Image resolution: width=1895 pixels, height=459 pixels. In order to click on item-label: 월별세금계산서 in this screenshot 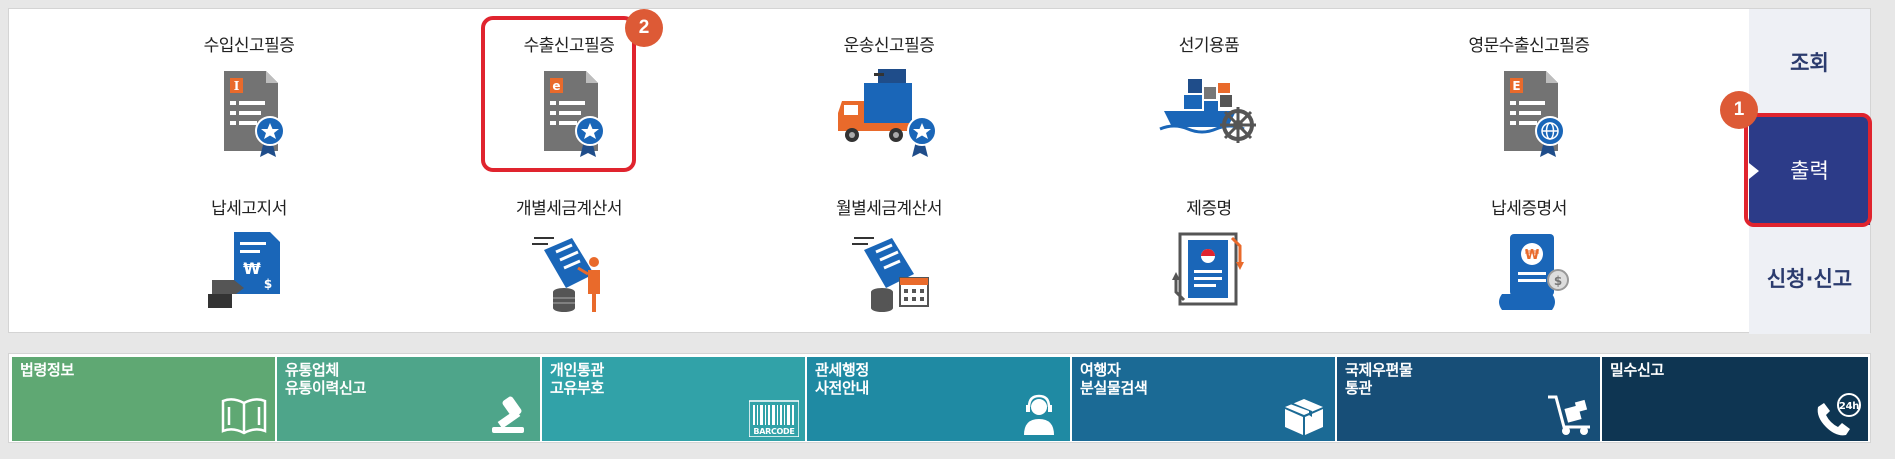, I will do `click(889, 209)`.